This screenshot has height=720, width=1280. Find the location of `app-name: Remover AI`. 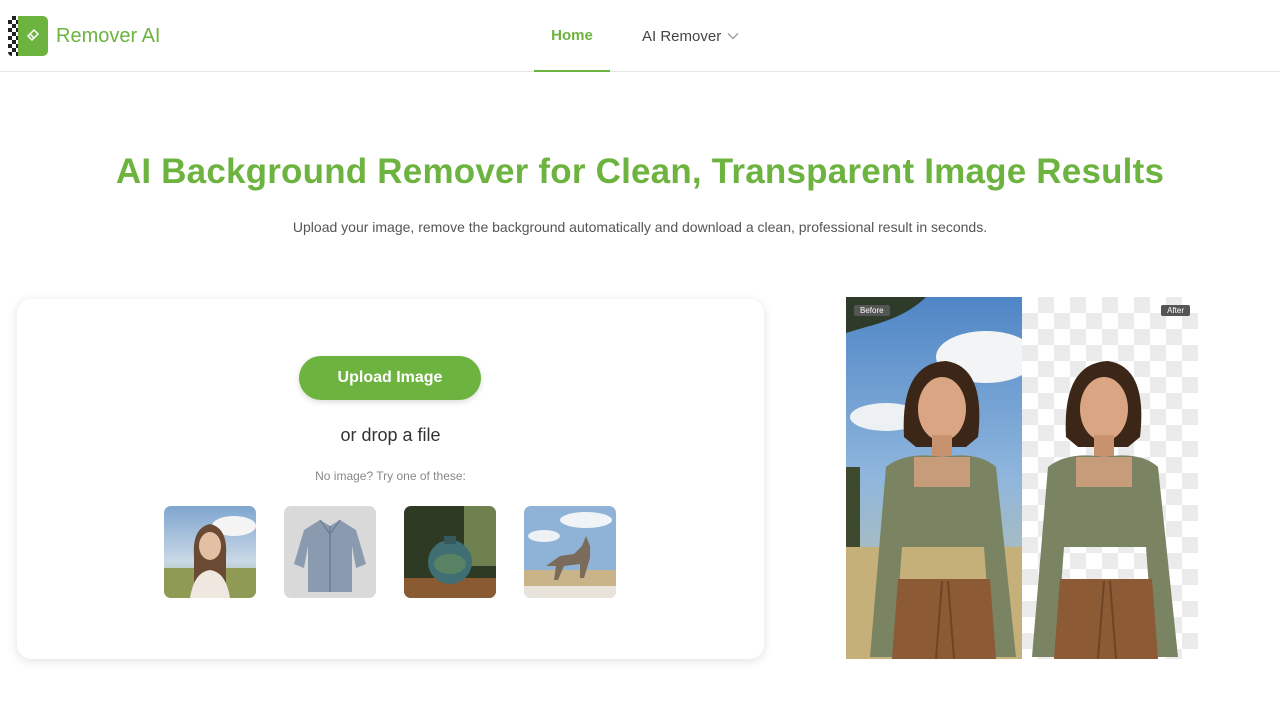

app-name: Remover AI is located at coordinates (108, 35).